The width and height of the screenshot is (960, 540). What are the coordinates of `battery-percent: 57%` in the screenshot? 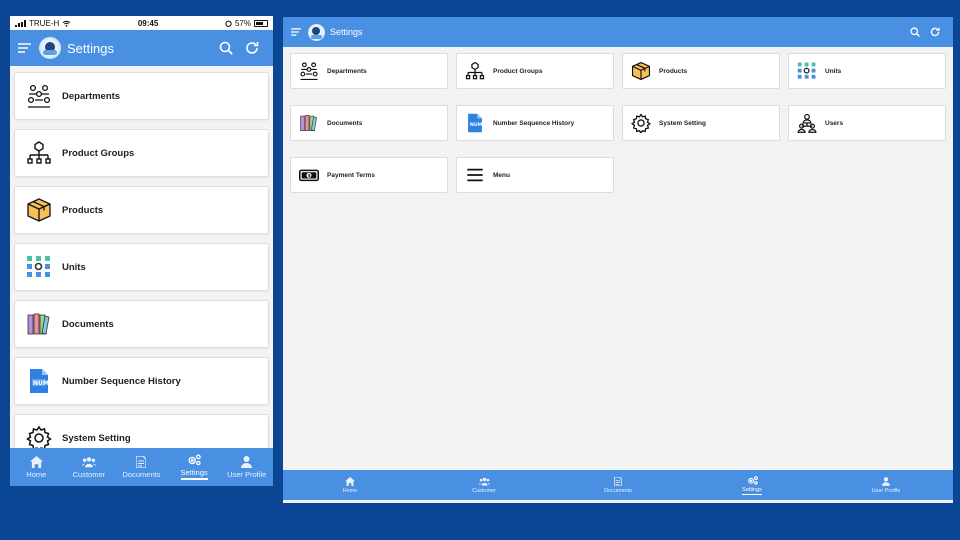 It's located at (242, 23).